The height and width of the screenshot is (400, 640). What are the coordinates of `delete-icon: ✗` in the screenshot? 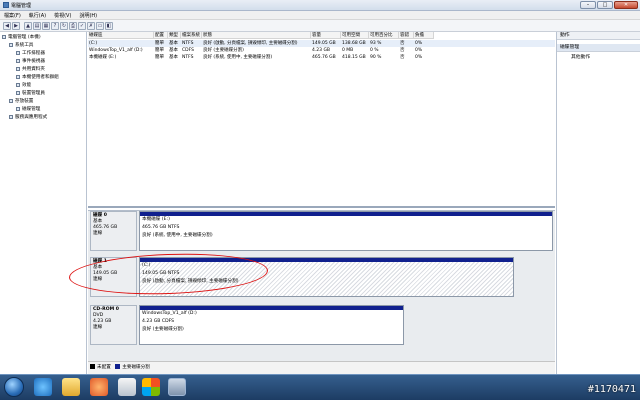 It's located at (91, 26).